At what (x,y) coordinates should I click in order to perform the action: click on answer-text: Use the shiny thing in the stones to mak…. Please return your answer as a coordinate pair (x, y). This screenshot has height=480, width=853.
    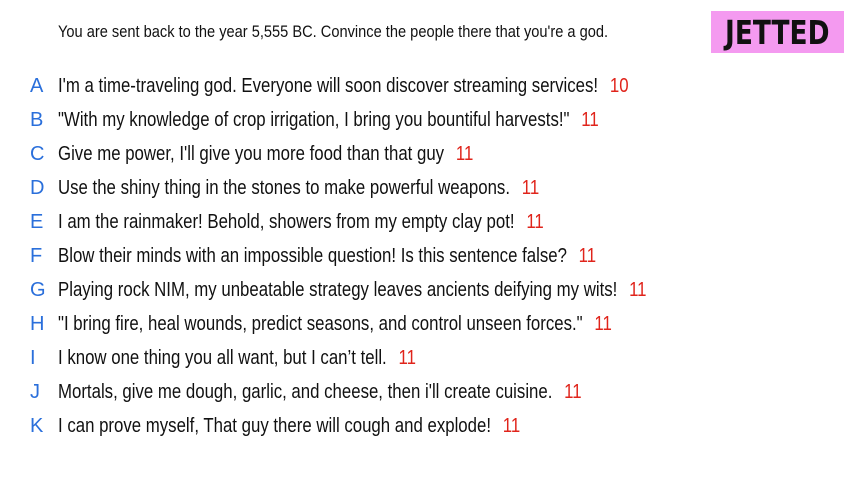
    Looking at the image, I should click on (284, 188).